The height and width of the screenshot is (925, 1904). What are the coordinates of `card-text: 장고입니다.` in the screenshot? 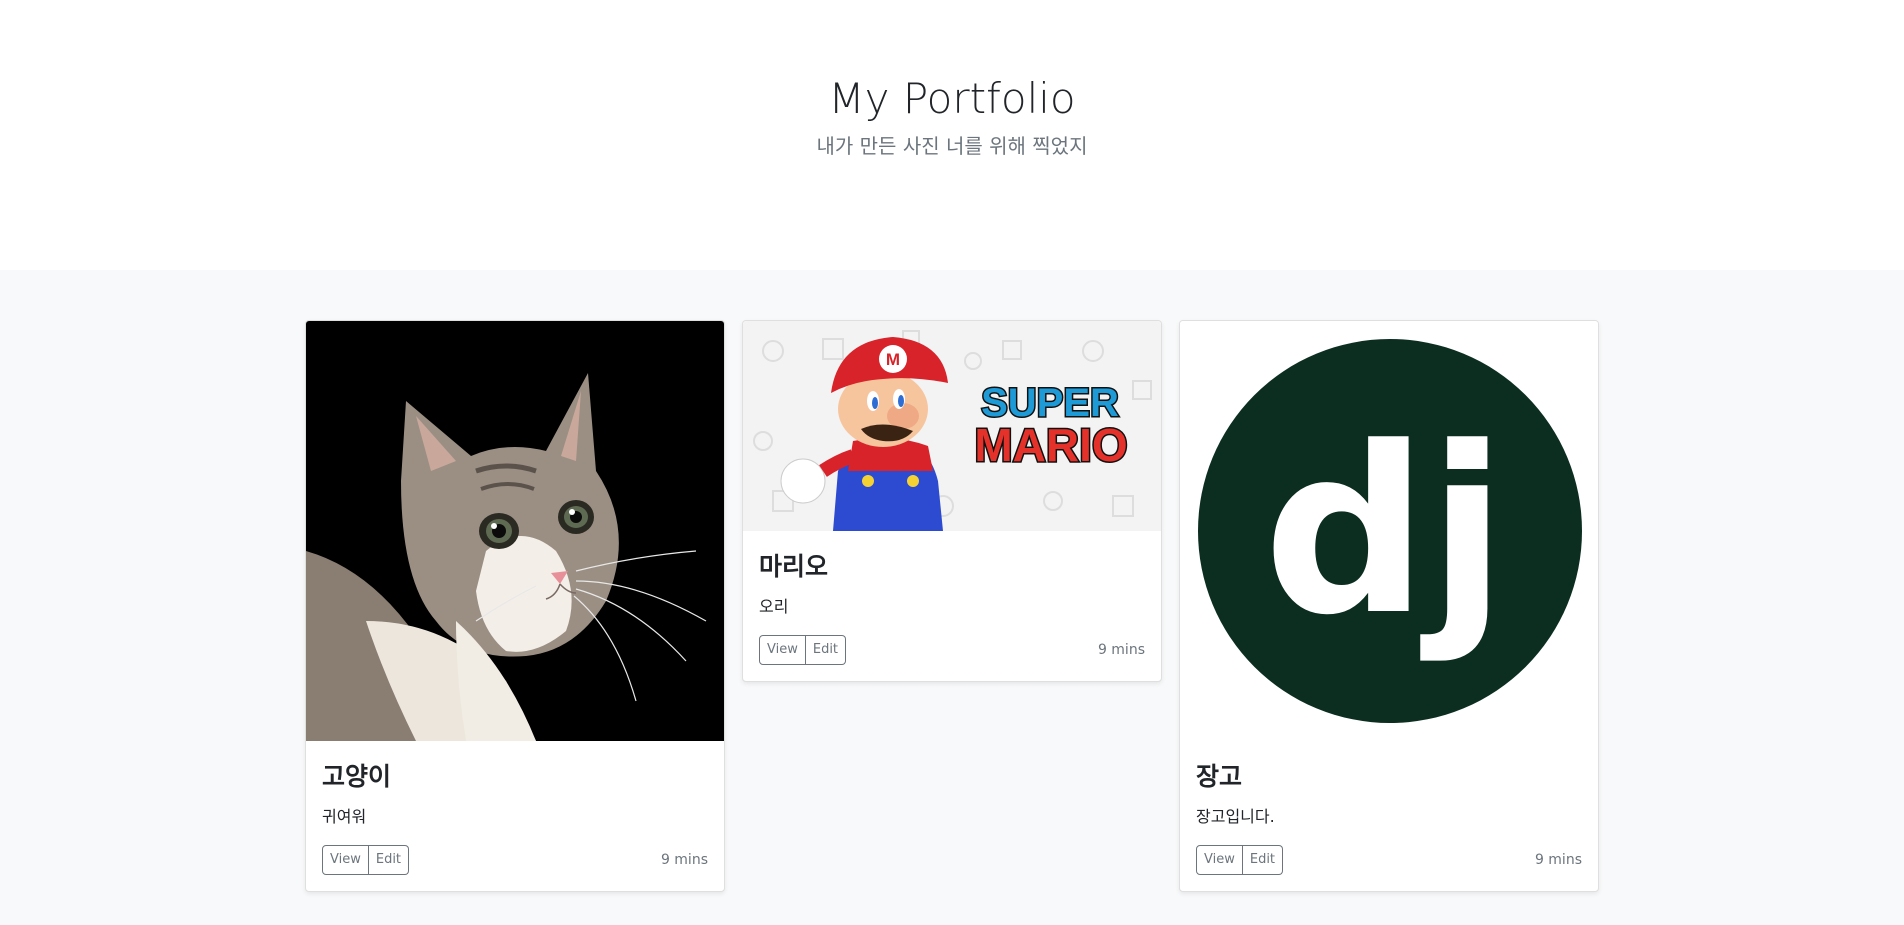 It's located at (1235, 816).